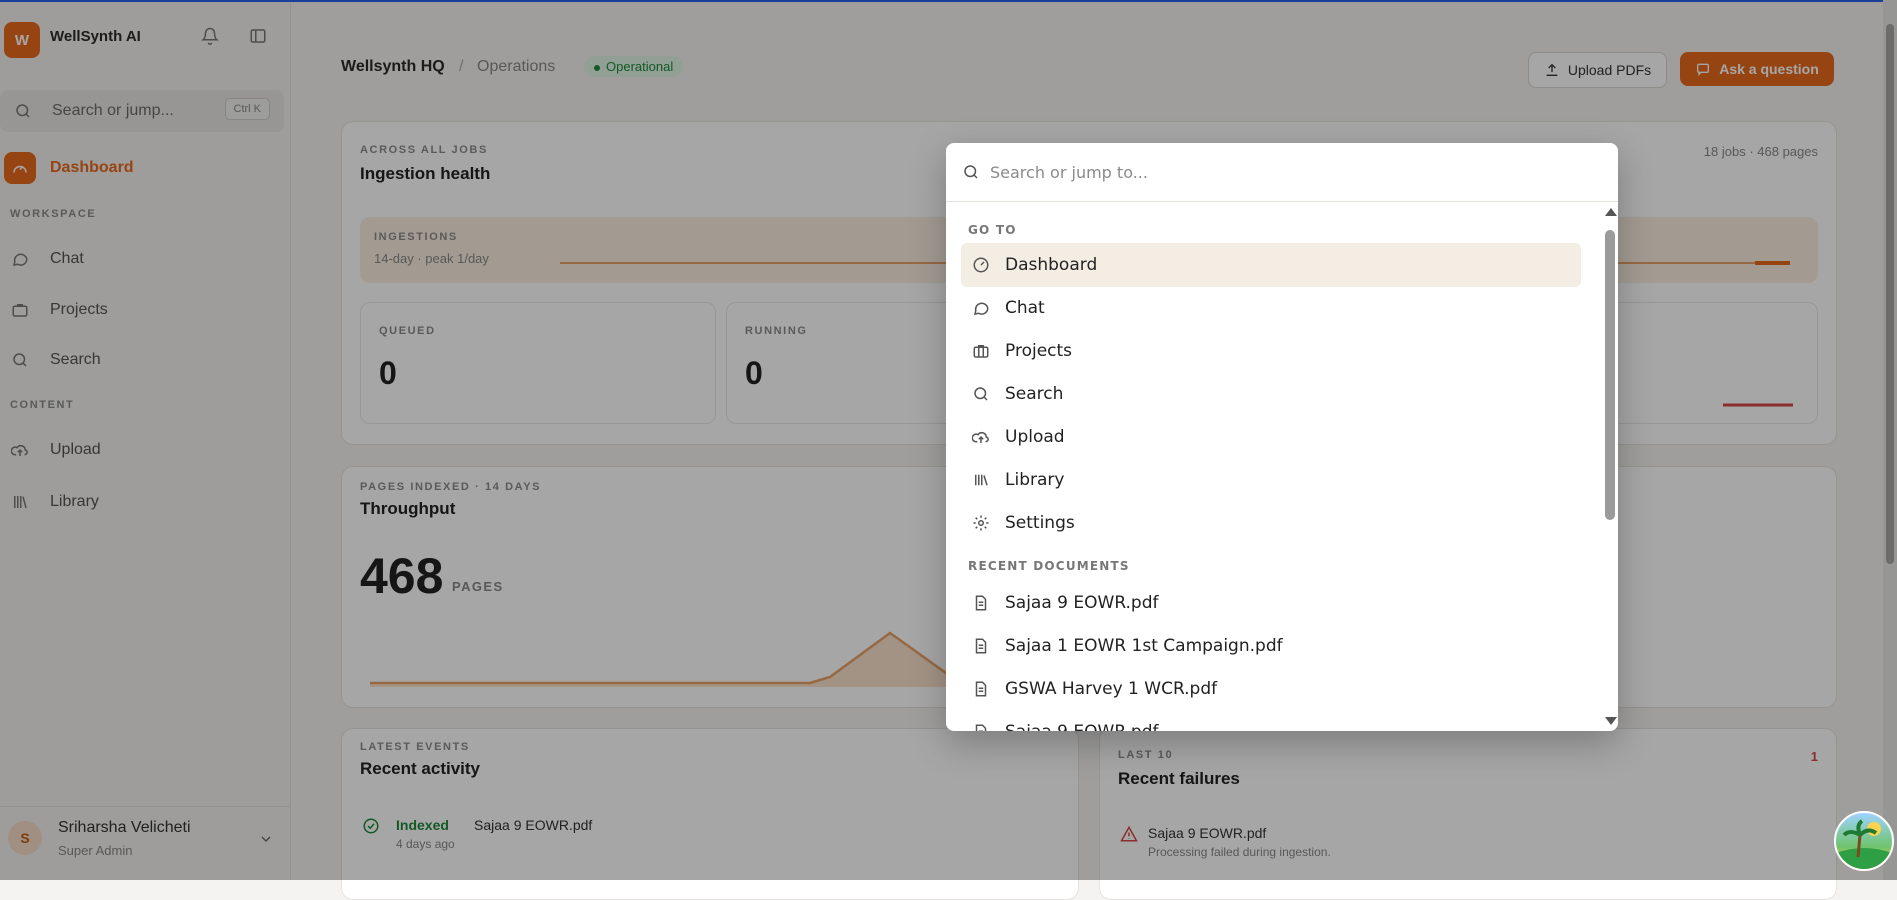 Image resolution: width=1897 pixels, height=900 pixels. Describe the element at coordinates (1111, 689) in the screenshot. I see `palette-item-label: GSWA Harvey 1 WCR.pdf` at that location.